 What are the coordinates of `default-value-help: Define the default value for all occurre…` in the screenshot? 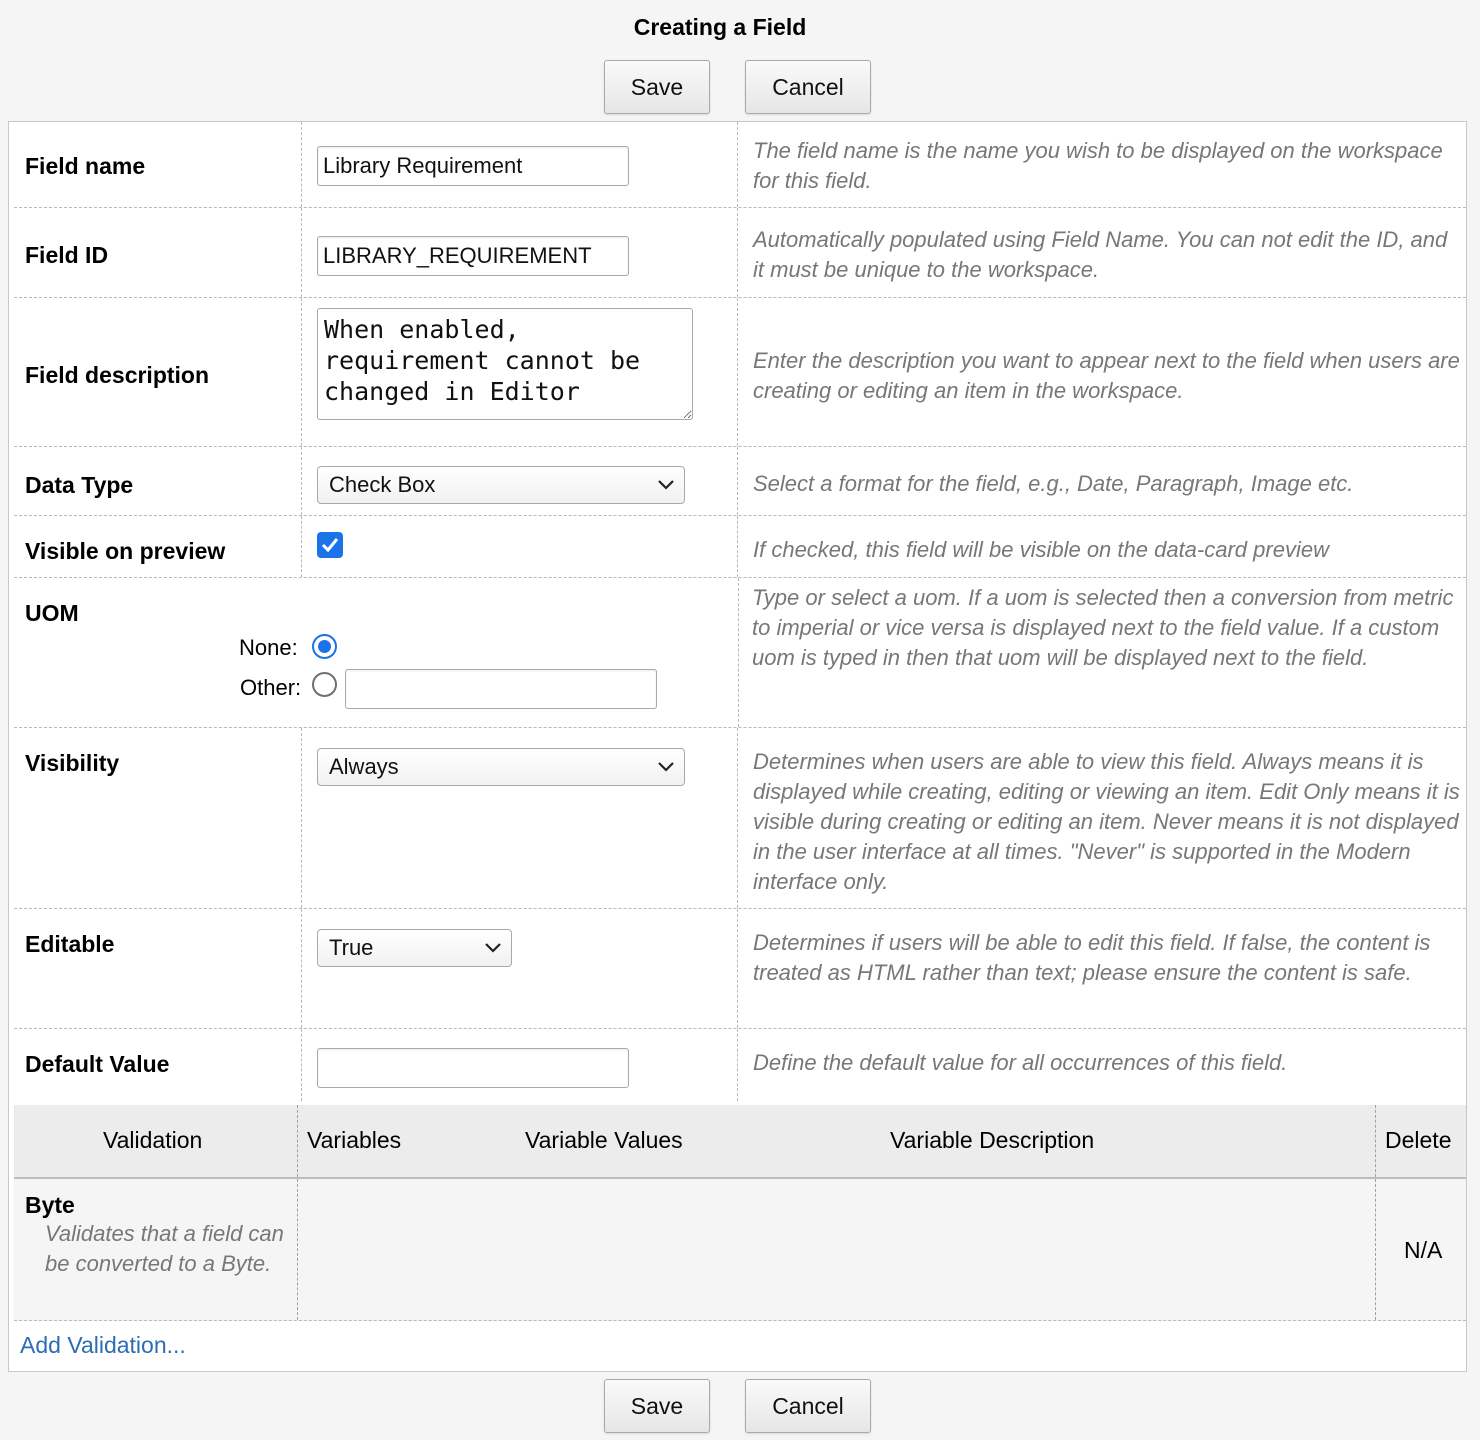 It's located at (1020, 1062).